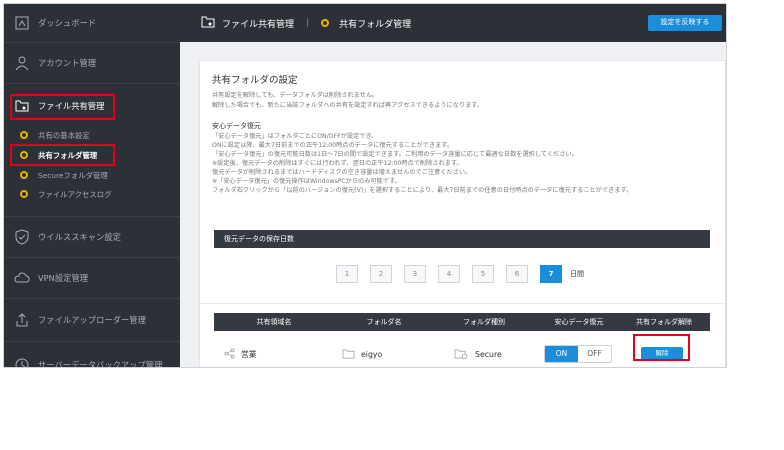  I want to click on sub-item-access-log: ファイルアクセスログ, so click(92, 194).